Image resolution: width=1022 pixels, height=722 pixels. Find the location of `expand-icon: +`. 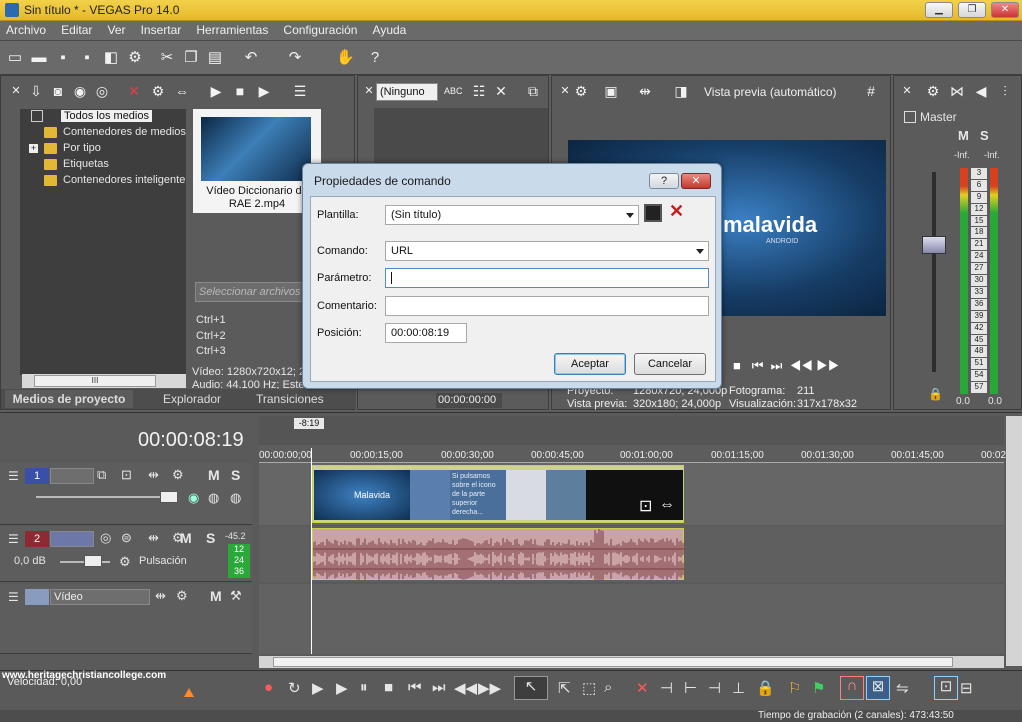

expand-icon: + is located at coordinates (33, 148).